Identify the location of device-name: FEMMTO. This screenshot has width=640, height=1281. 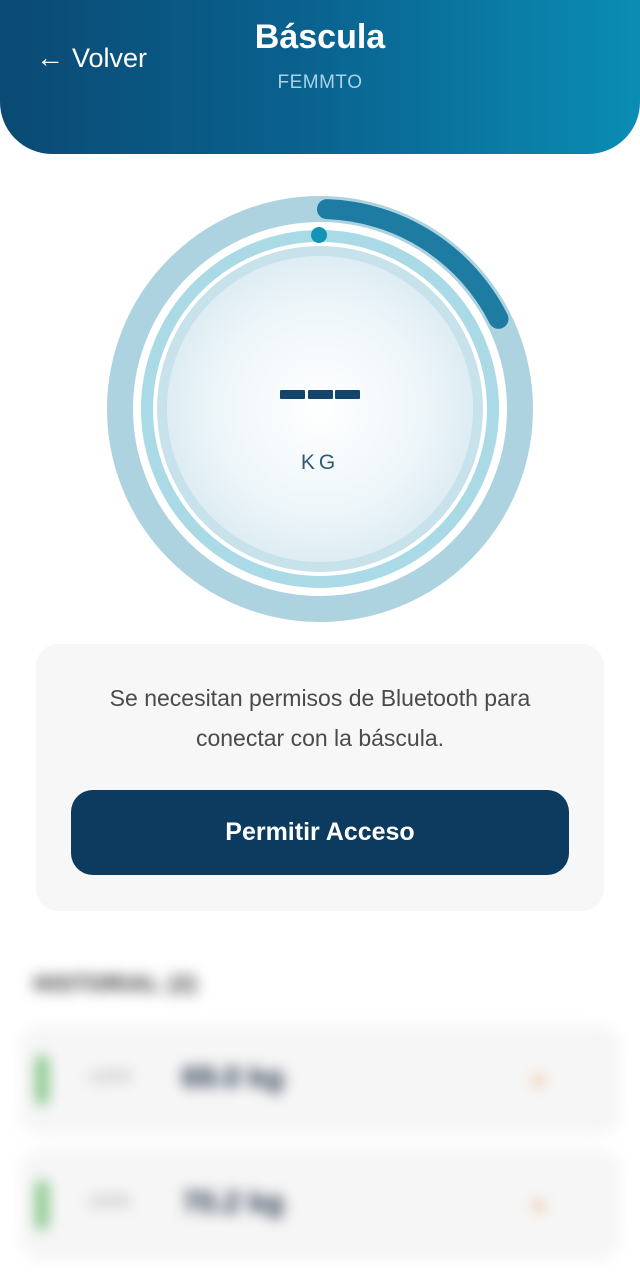
(320, 82).